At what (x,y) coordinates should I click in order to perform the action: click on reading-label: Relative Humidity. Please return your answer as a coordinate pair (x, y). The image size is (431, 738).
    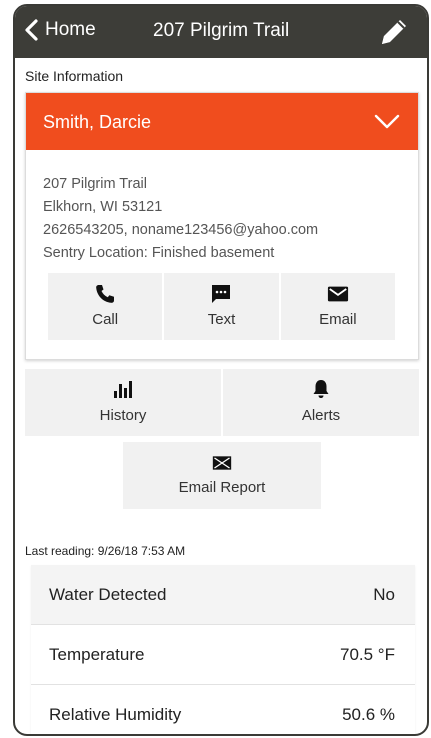
    Looking at the image, I should click on (115, 714).